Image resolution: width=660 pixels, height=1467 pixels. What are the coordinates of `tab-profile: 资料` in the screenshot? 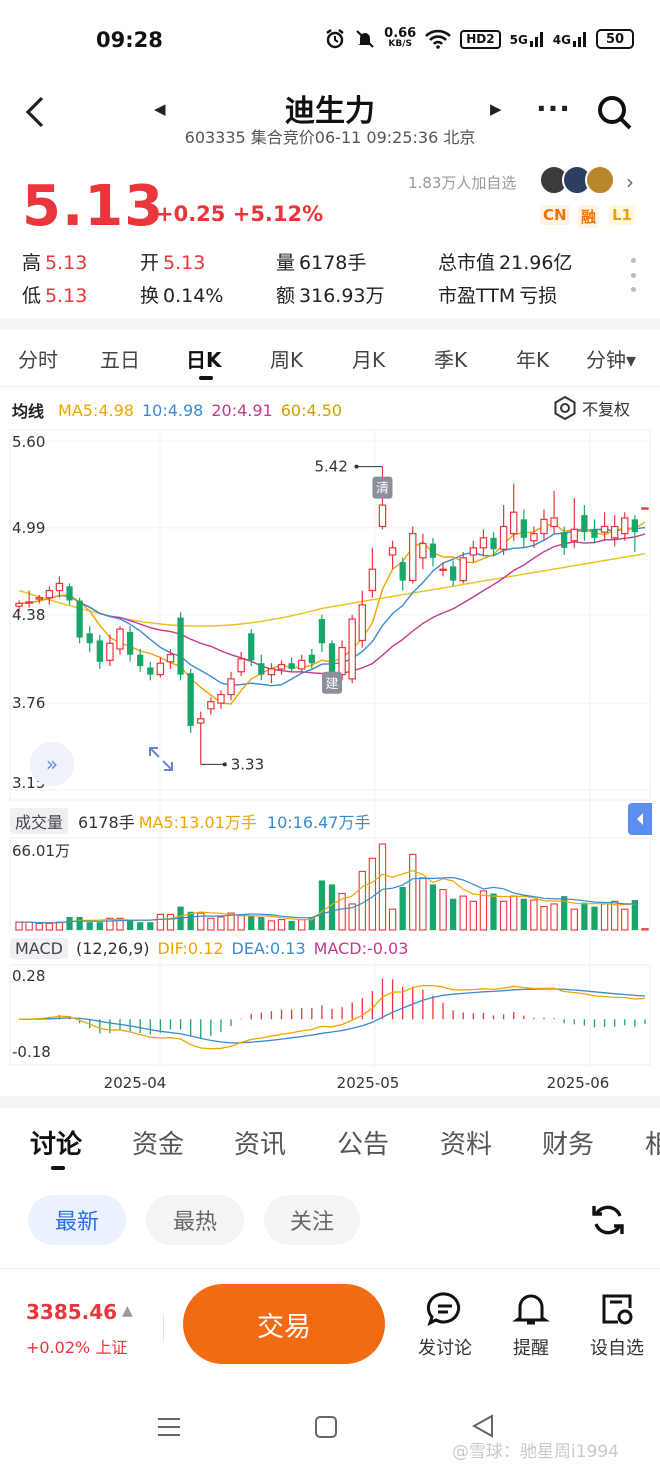 It's located at (466, 1142).